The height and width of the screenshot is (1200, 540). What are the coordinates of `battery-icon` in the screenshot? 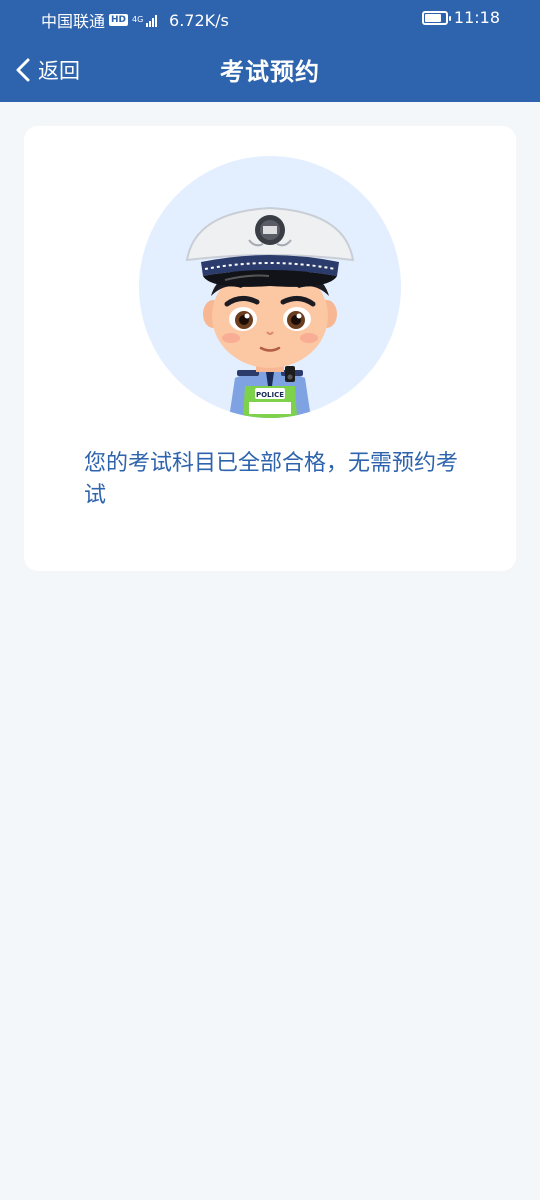 It's located at (436, 17).